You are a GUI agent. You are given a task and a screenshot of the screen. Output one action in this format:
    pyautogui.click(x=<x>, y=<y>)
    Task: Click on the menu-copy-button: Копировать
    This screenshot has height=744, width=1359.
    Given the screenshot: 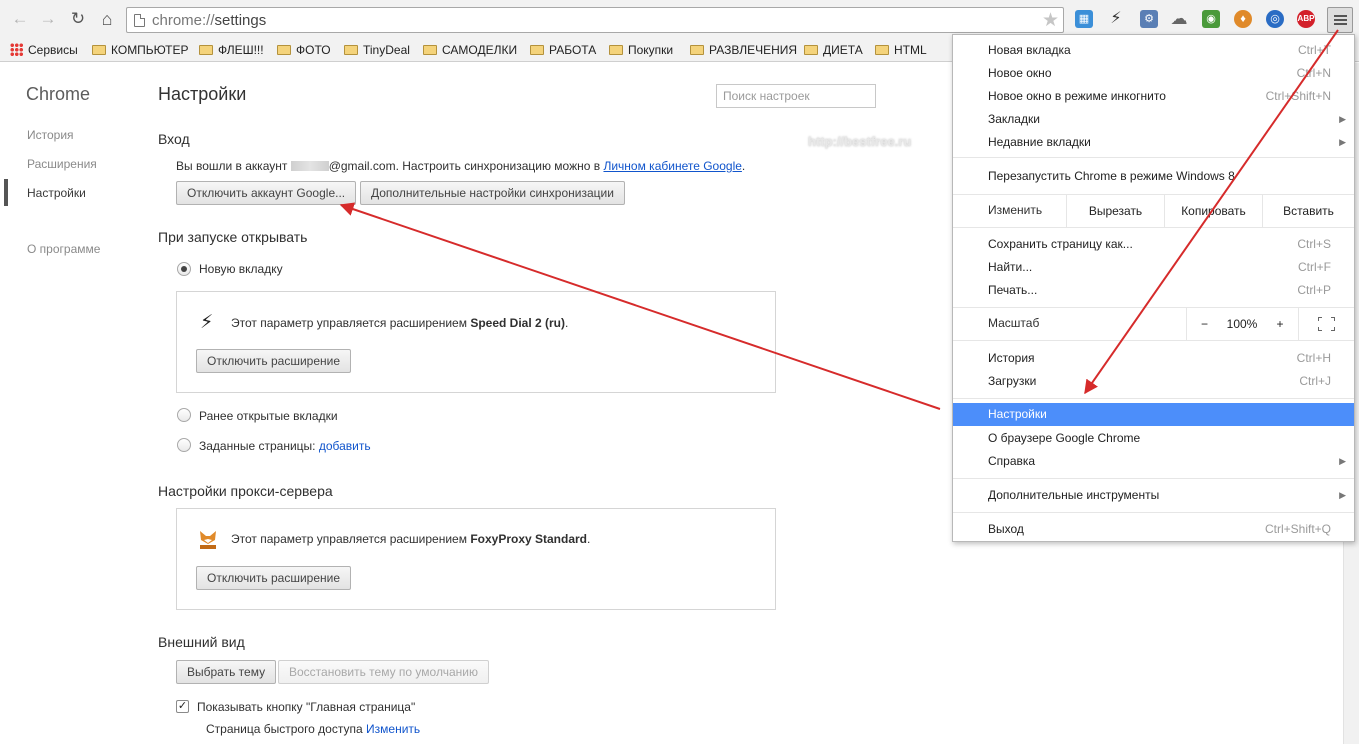 What is the action you would take?
    pyautogui.click(x=1213, y=211)
    